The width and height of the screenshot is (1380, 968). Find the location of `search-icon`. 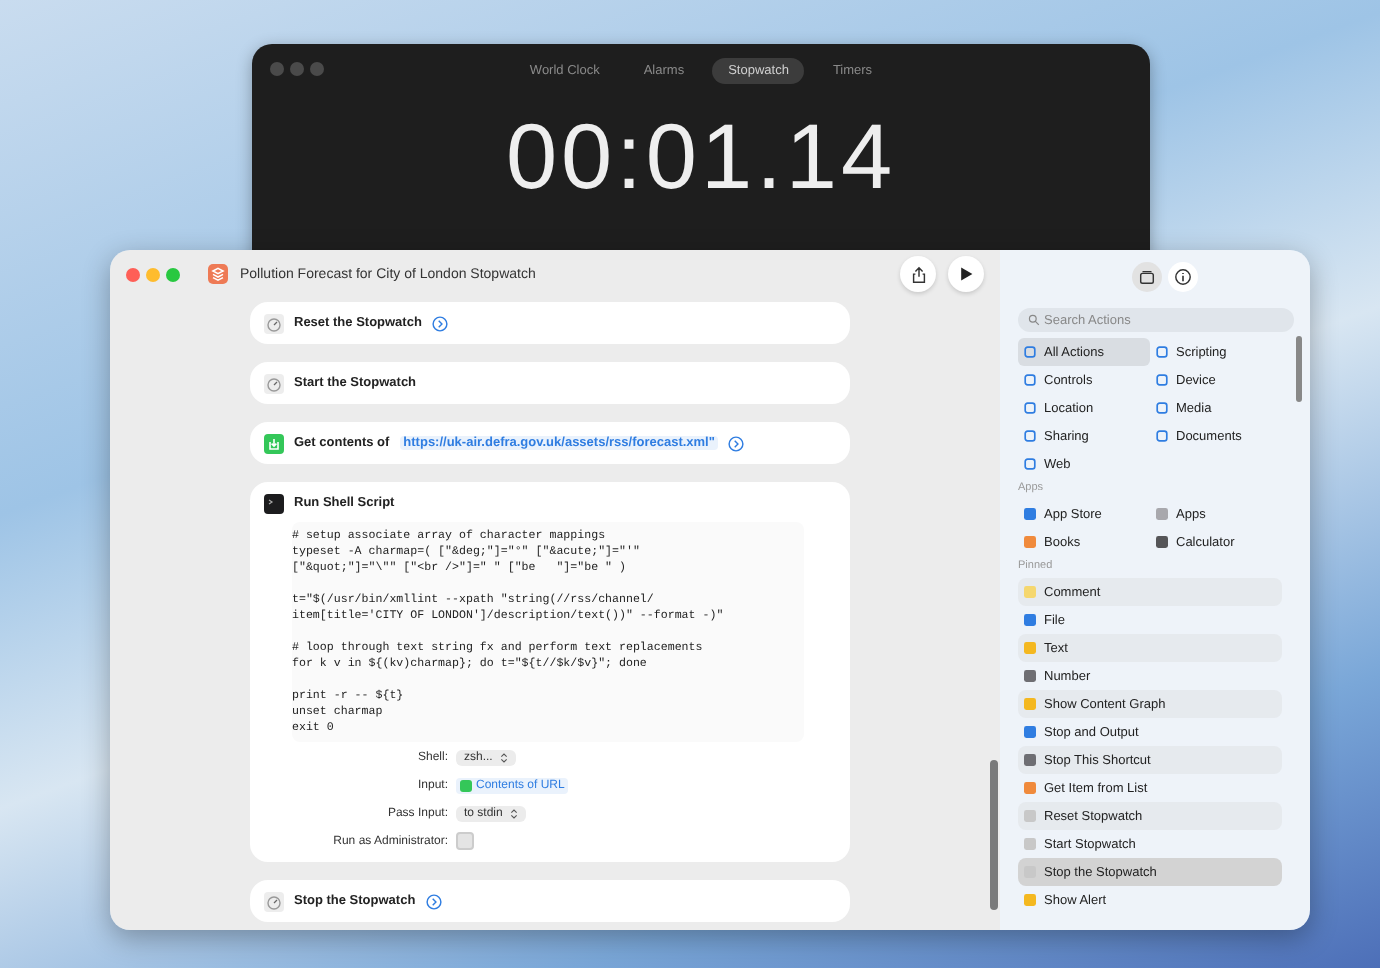

search-icon is located at coordinates (1034, 320).